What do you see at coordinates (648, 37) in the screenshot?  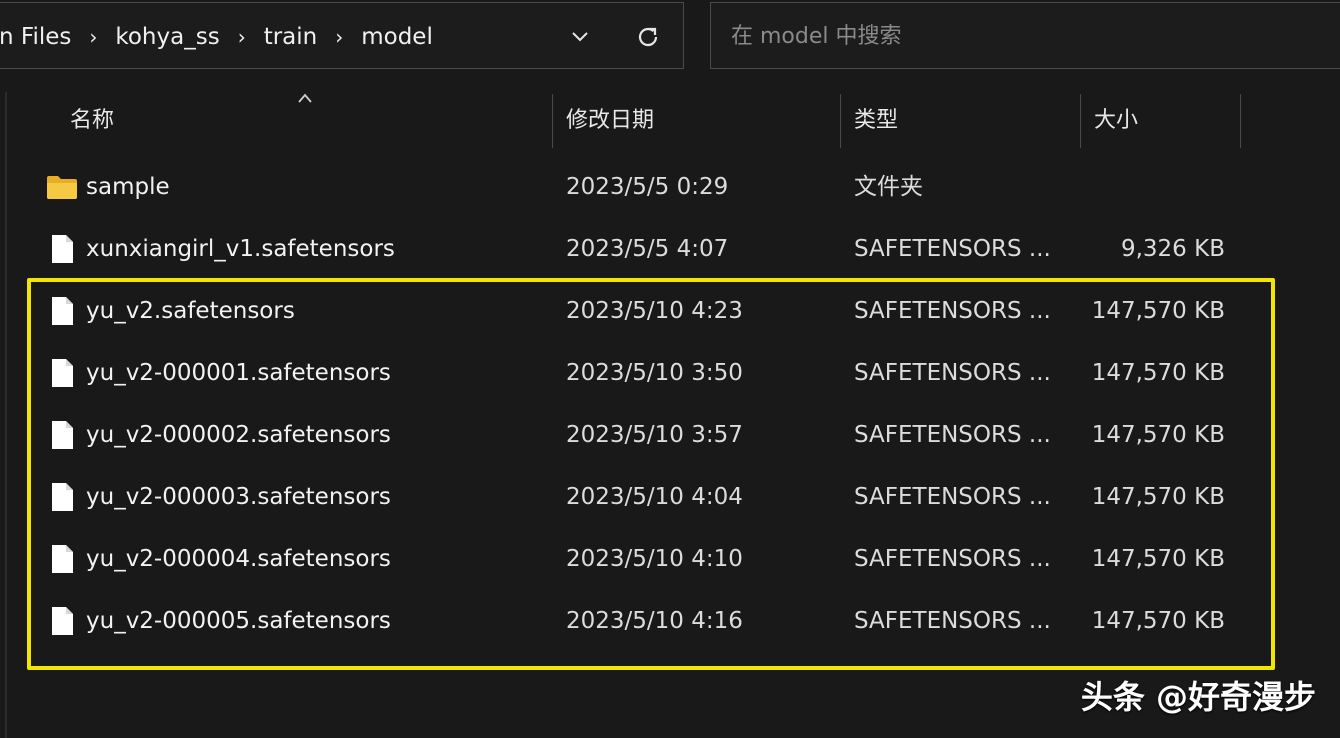 I see `refresh-icon` at bounding box center [648, 37].